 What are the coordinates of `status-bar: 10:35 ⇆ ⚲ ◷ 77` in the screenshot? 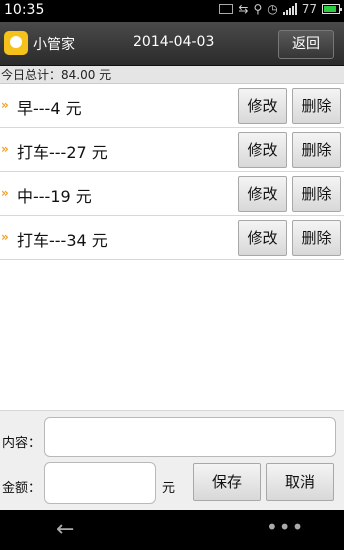 It's located at (172, 11).